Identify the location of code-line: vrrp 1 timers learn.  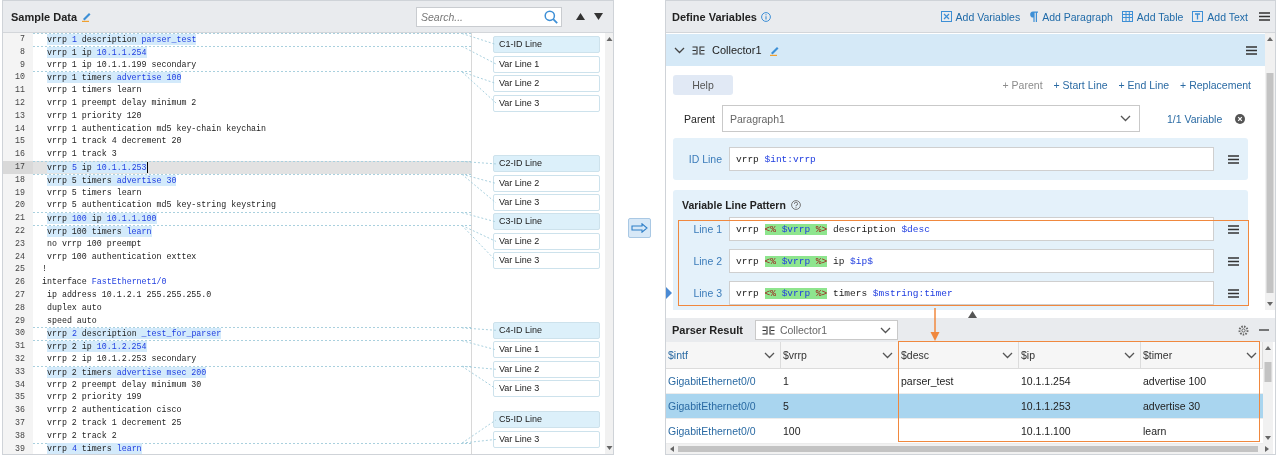
(94, 90).